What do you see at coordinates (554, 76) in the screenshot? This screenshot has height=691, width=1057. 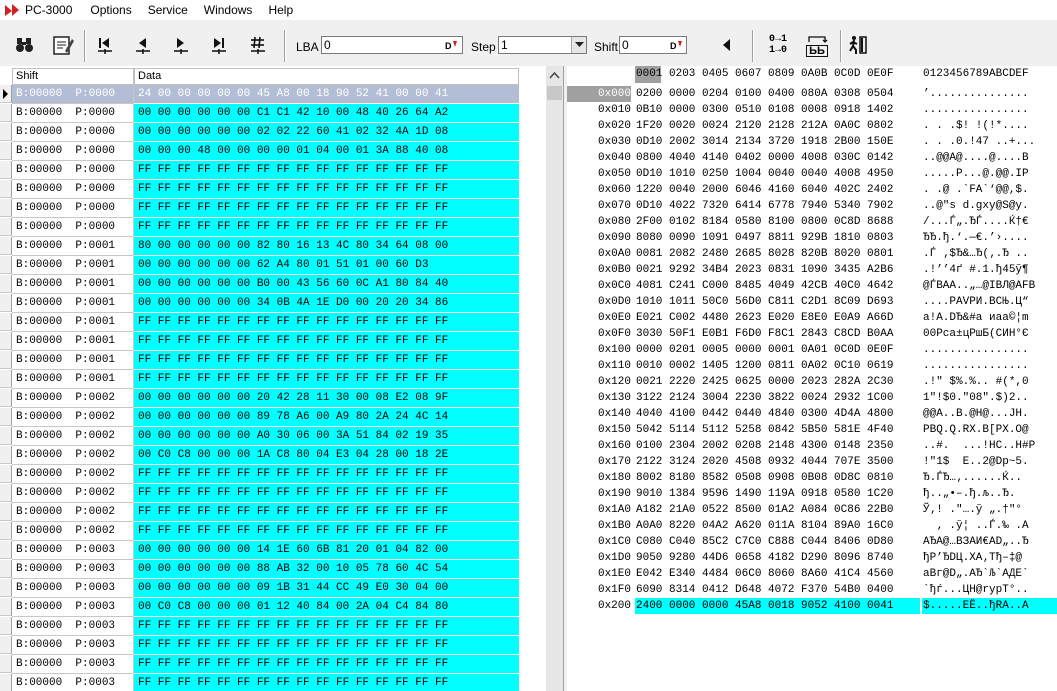 I see `scroll-up-arrow-icon` at bounding box center [554, 76].